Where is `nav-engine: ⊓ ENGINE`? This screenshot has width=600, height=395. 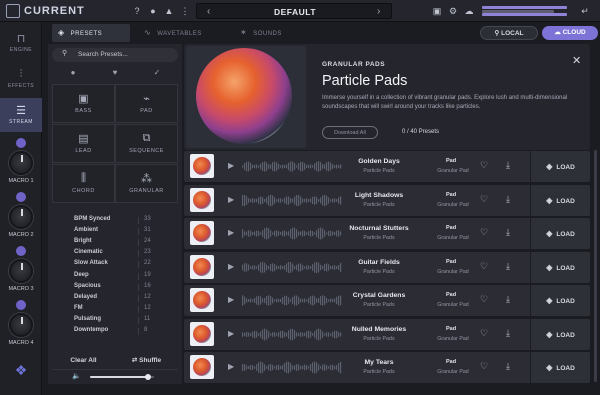
nav-engine: ⊓ ENGINE is located at coordinates (21, 43).